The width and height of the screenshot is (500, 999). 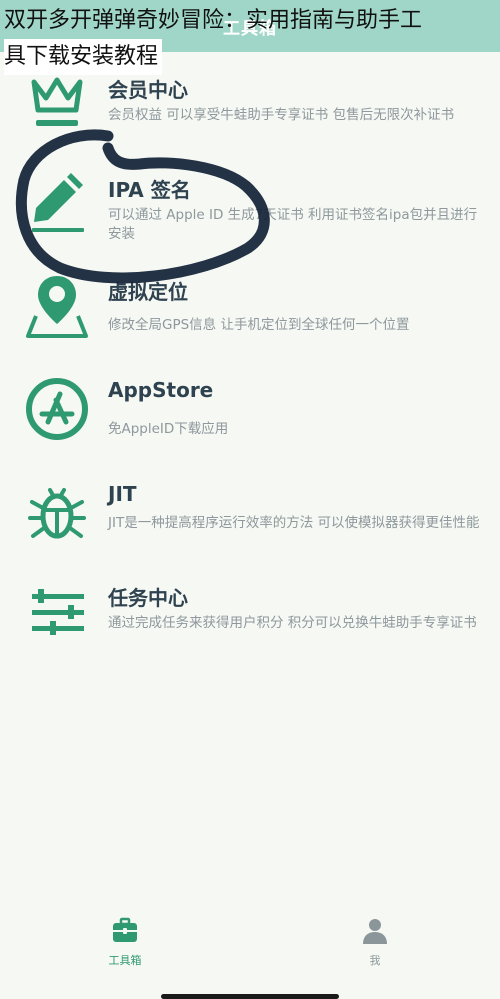 What do you see at coordinates (375, 931) in the screenshot?
I see `user-icon` at bounding box center [375, 931].